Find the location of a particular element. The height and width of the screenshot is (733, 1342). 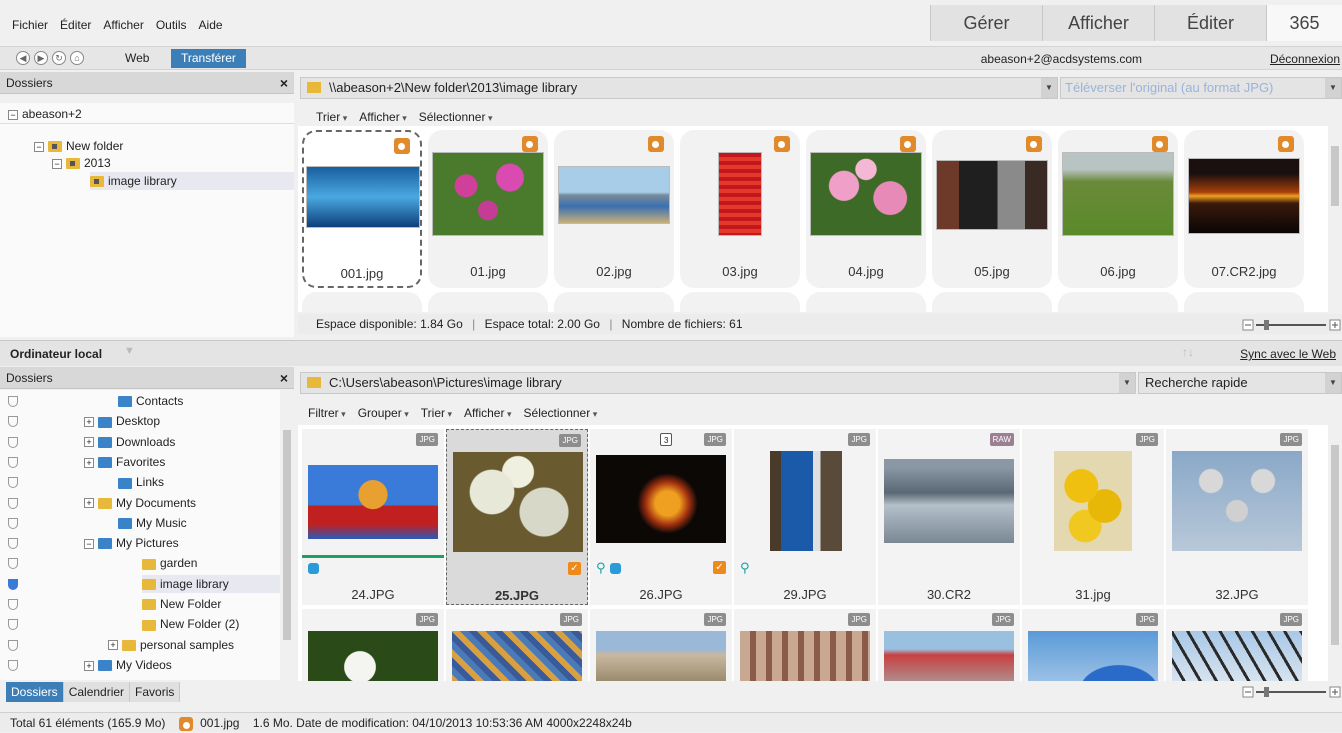

forward-icon: ▶ is located at coordinates (41, 58).